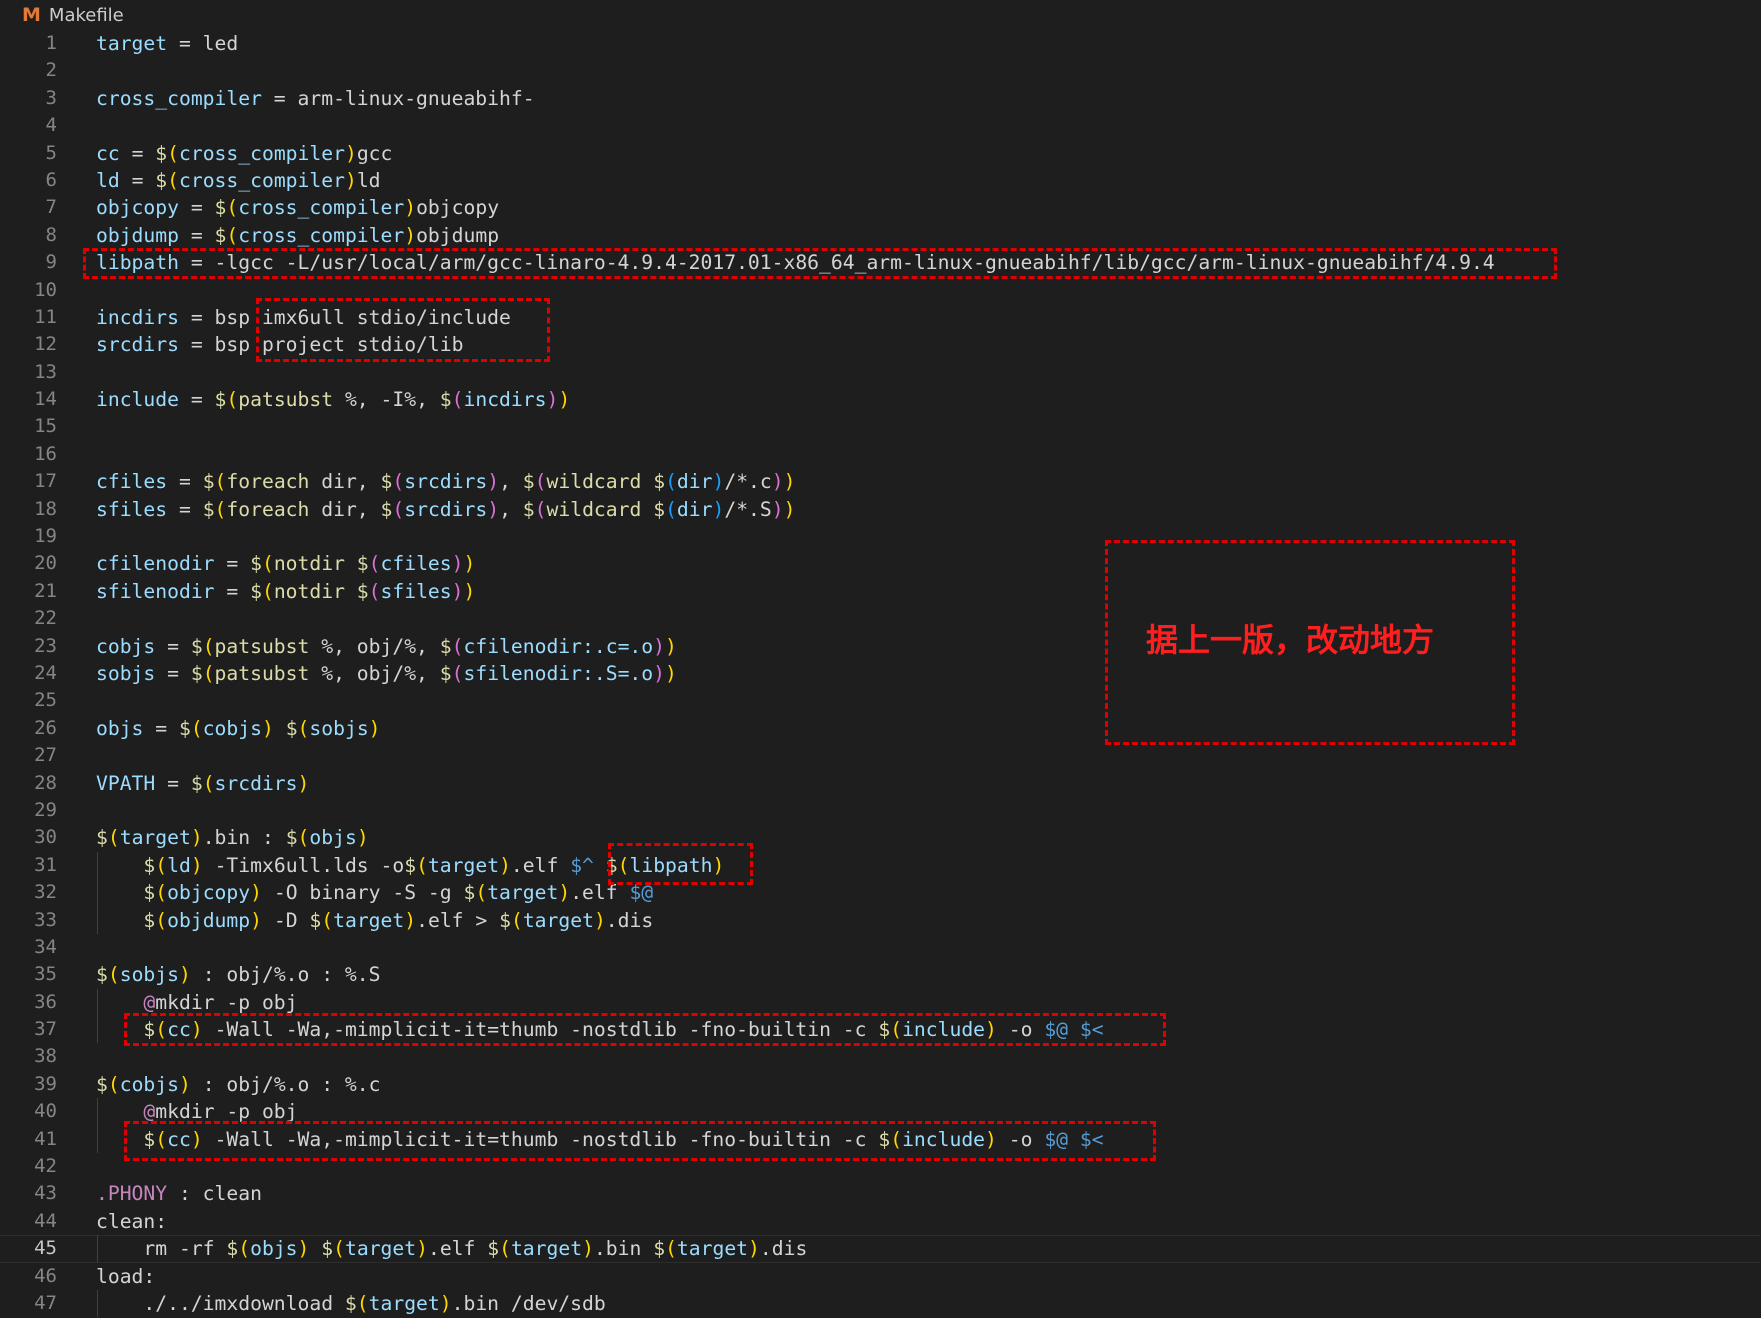 This screenshot has width=1761, height=1318. Describe the element at coordinates (244, 153) in the screenshot. I see `code-text: cc = $(cross_compiler)gcc` at that location.